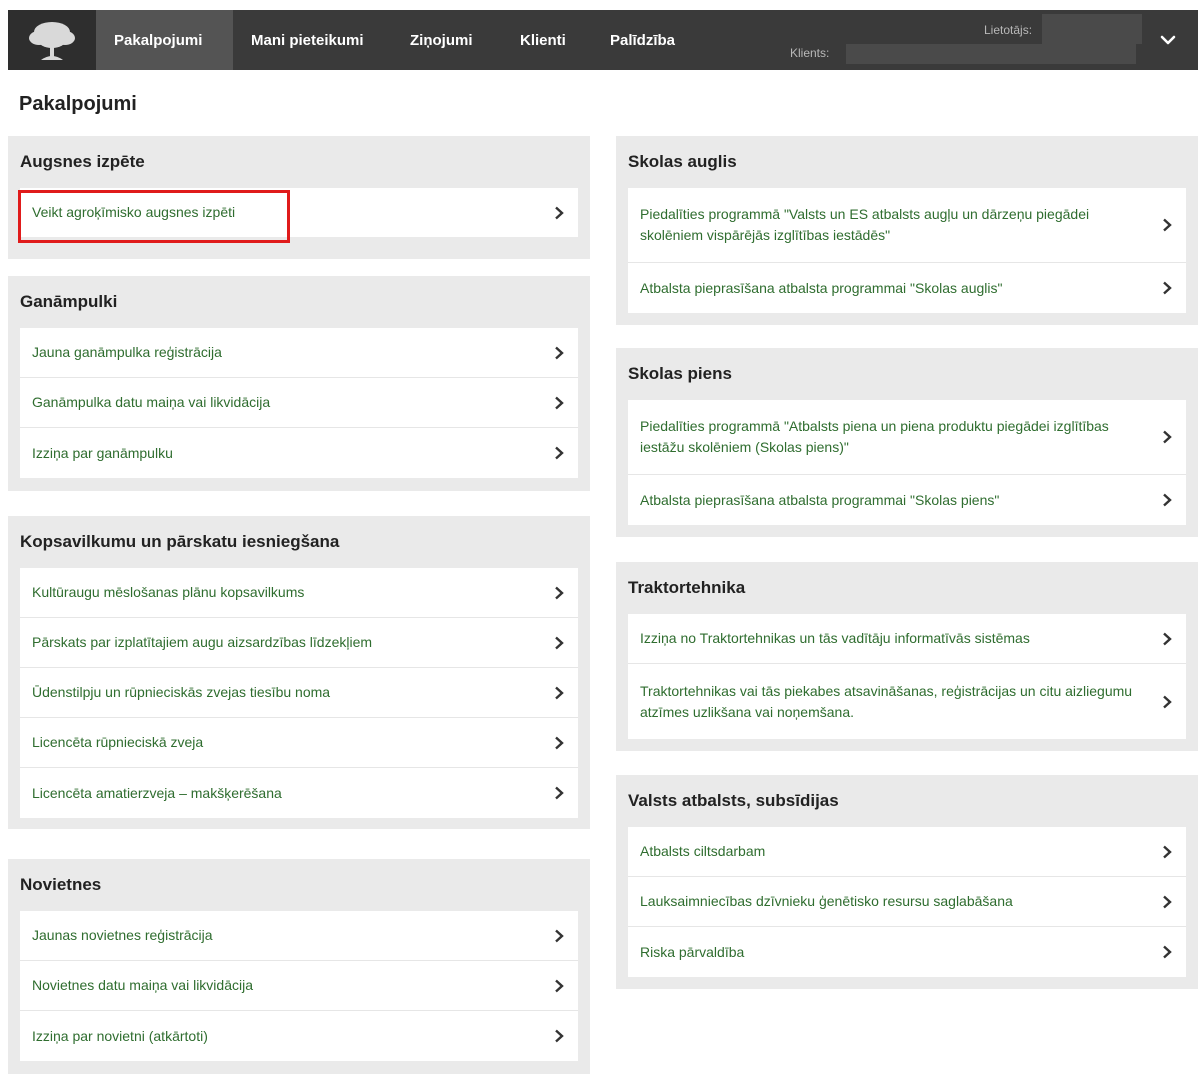 This screenshot has width=1198, height=1074. I want to click on service-link-label: Izziņa par ganāmpulku, so click(102, 452).